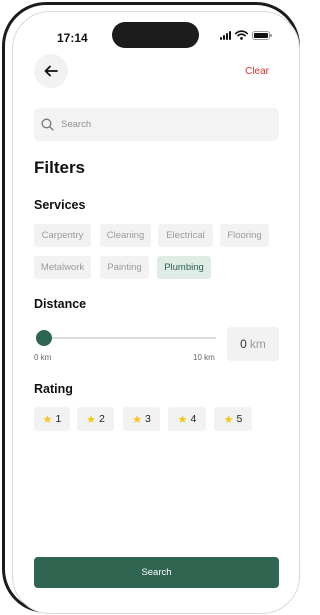  Describe the element at coordinates (60, 167) in the screenshot. I see `page-title: Filters` at that location.